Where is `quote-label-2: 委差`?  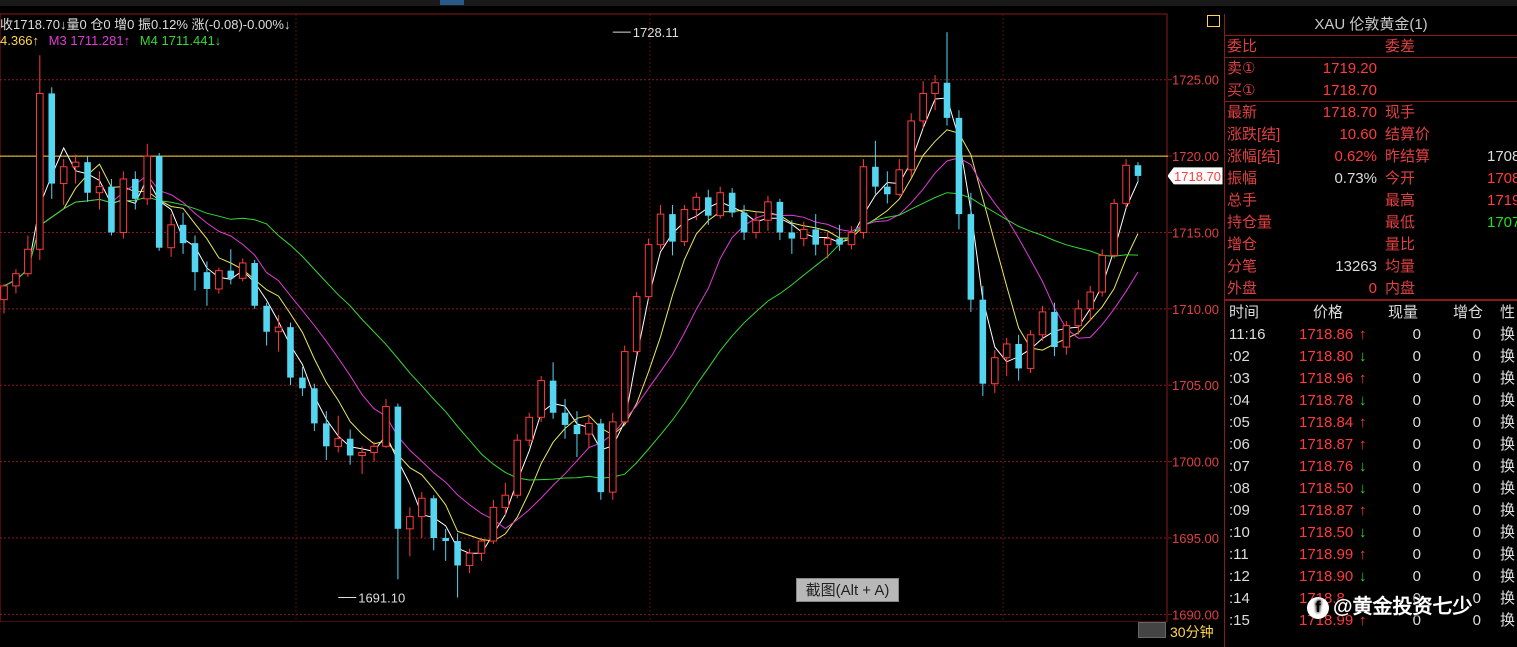
quote-label-2: 委差 is located at coordinates (1400, 46).